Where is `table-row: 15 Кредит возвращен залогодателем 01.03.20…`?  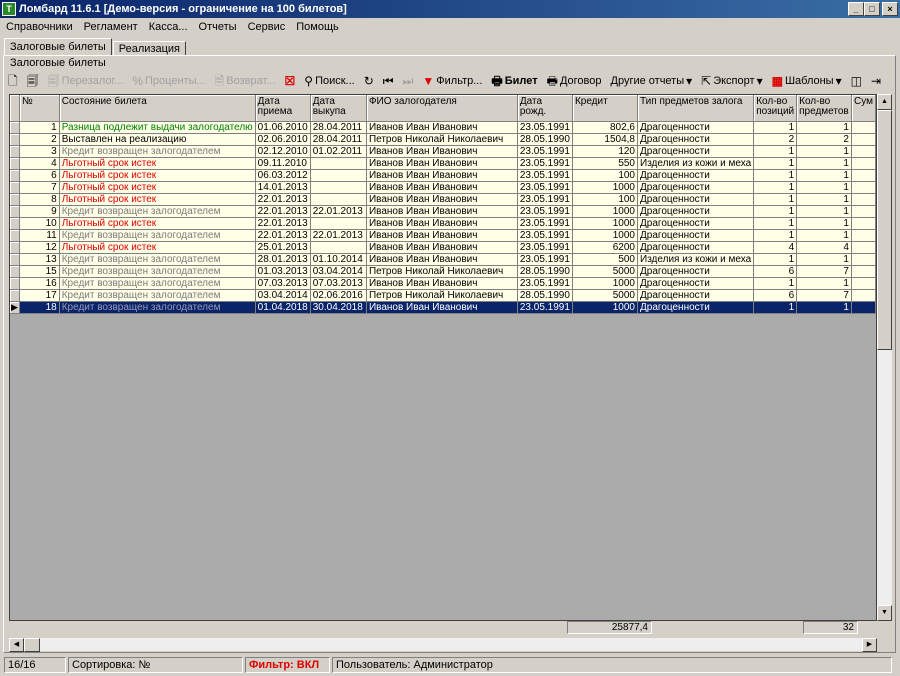
table-row: 15 Кредит возвращен залогодателем 01.03.20… is located at coordinates (443, 271).